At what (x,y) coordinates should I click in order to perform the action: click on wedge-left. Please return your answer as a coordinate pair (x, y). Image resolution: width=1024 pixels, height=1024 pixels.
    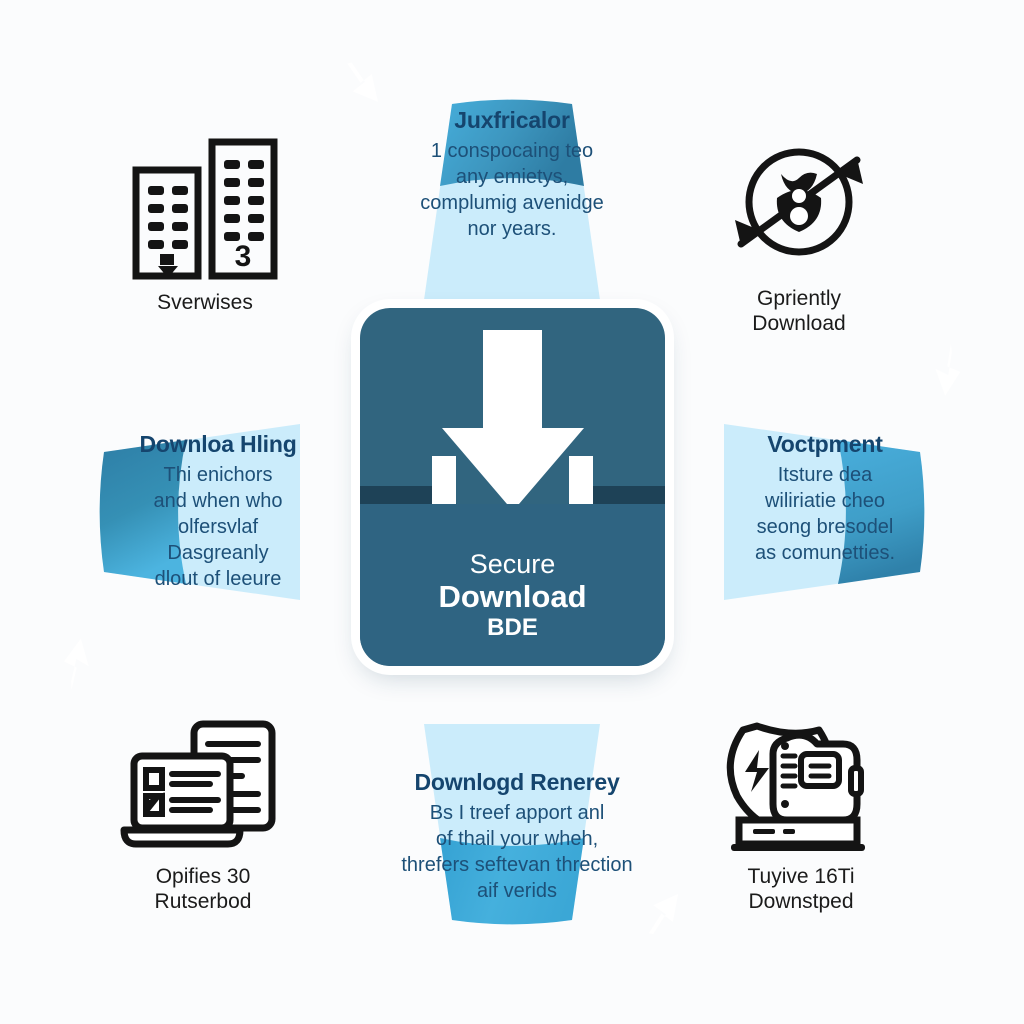
    Looking at the image, I should click on (178, 558).